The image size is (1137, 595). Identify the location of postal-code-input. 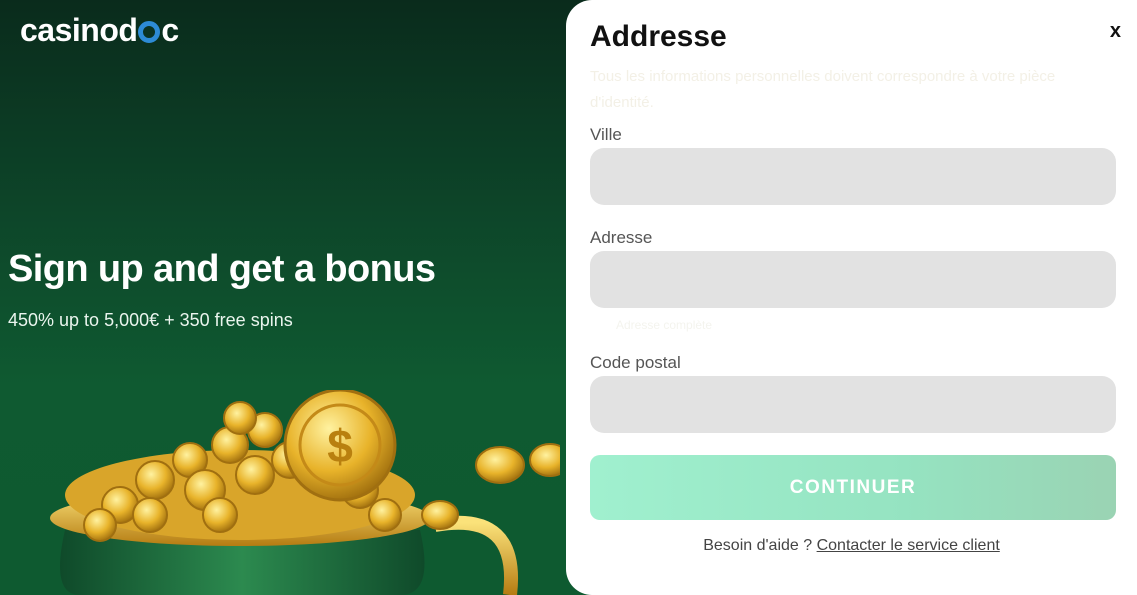
(853, 404).